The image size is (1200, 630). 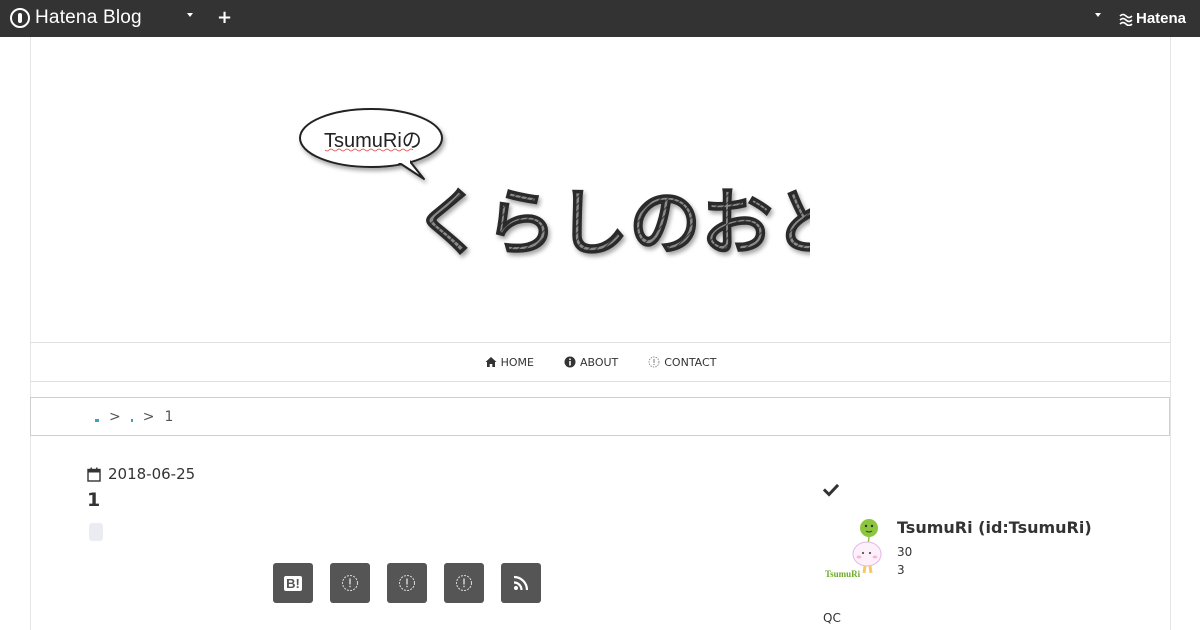 What do you see at coordinates (1098, 15) in the screenshot?
I see `user-menu-caret-icon` at bounding box center [1098, 15].